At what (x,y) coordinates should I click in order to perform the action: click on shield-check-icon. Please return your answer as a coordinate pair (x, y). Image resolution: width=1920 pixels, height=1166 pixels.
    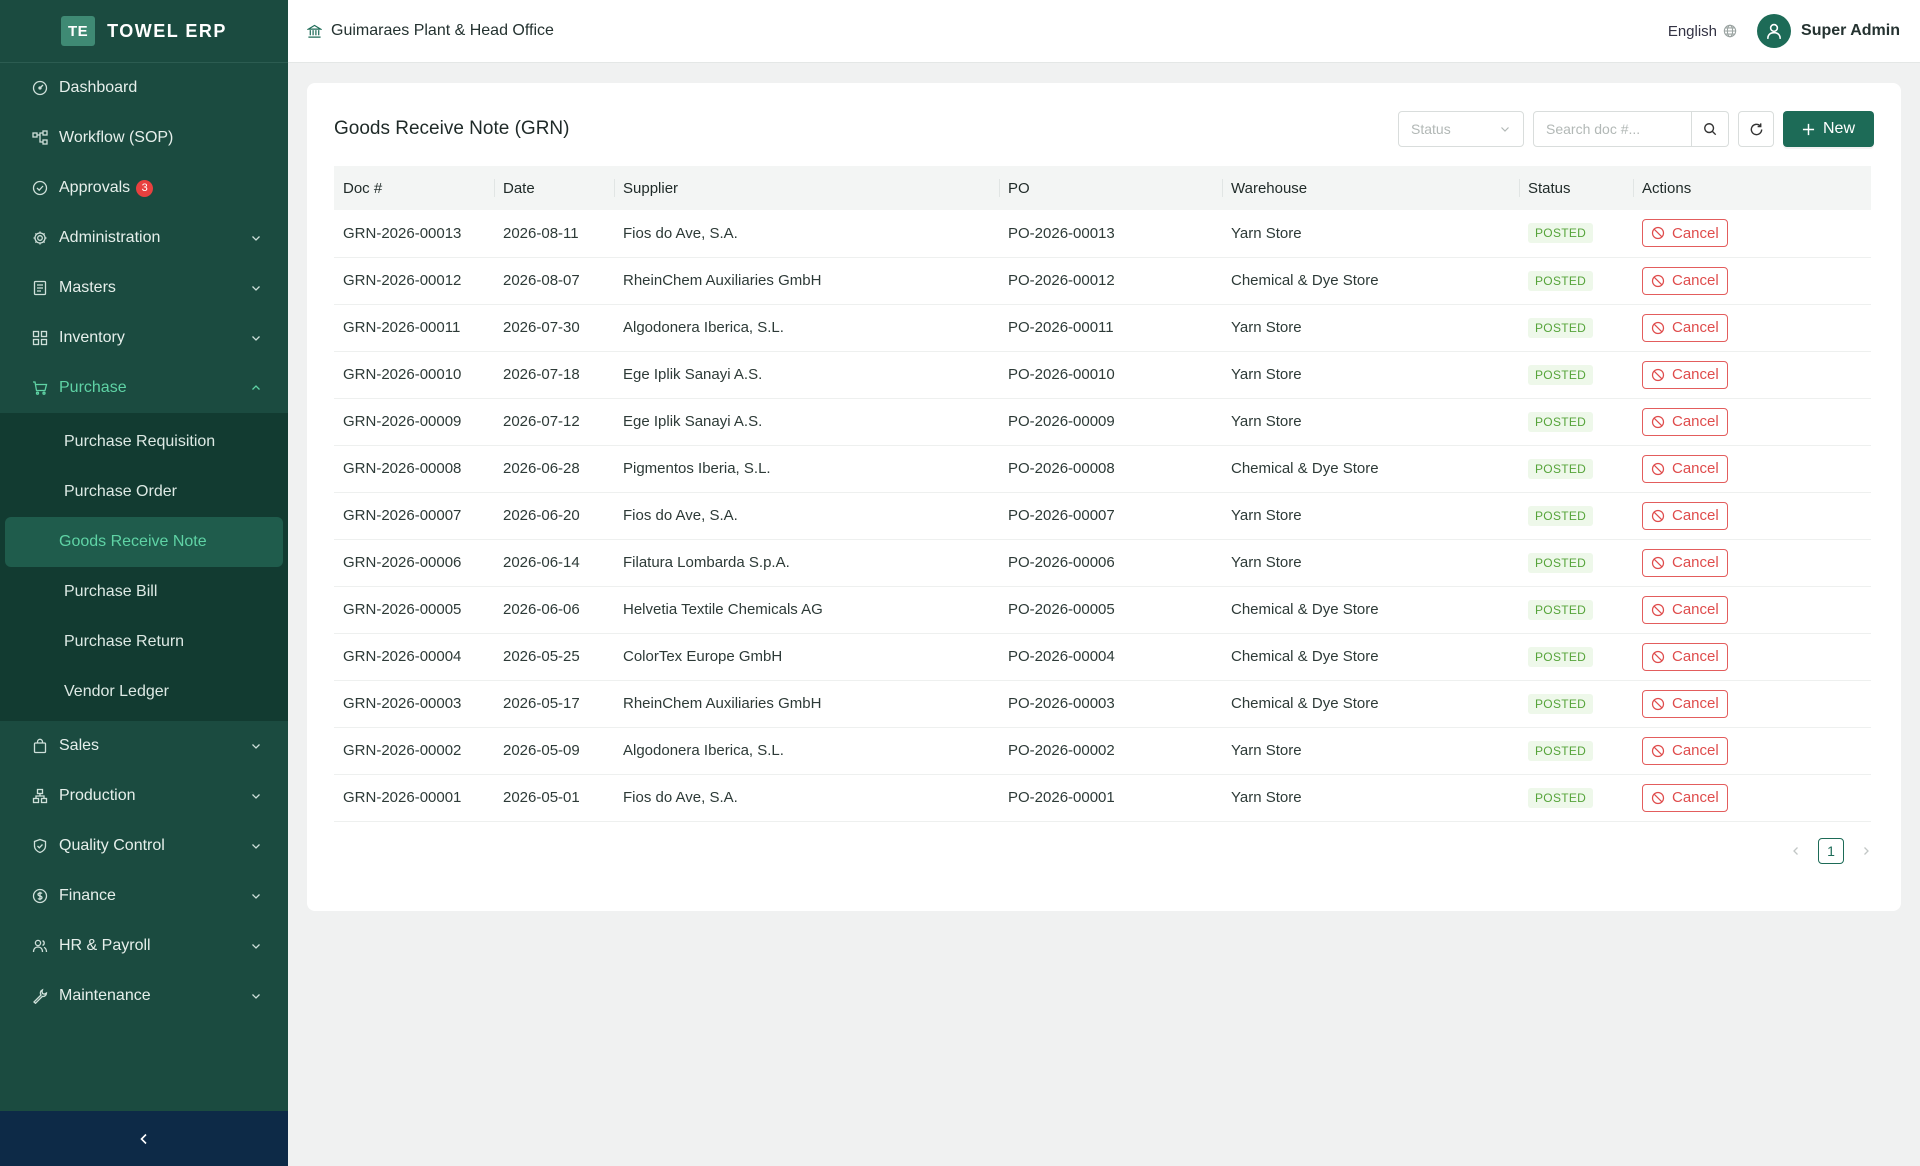
    Looking at the image, I should click on (40, 846).